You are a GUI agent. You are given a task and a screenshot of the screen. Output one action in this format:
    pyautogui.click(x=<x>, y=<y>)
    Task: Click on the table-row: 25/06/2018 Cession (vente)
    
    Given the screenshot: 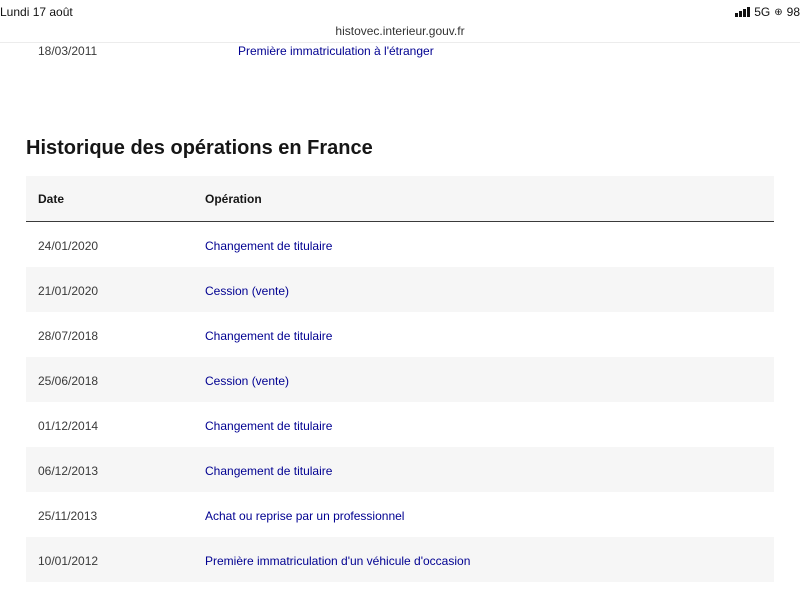 What is the action you would take?
    pyautogui.click(x=400, y=379)
    